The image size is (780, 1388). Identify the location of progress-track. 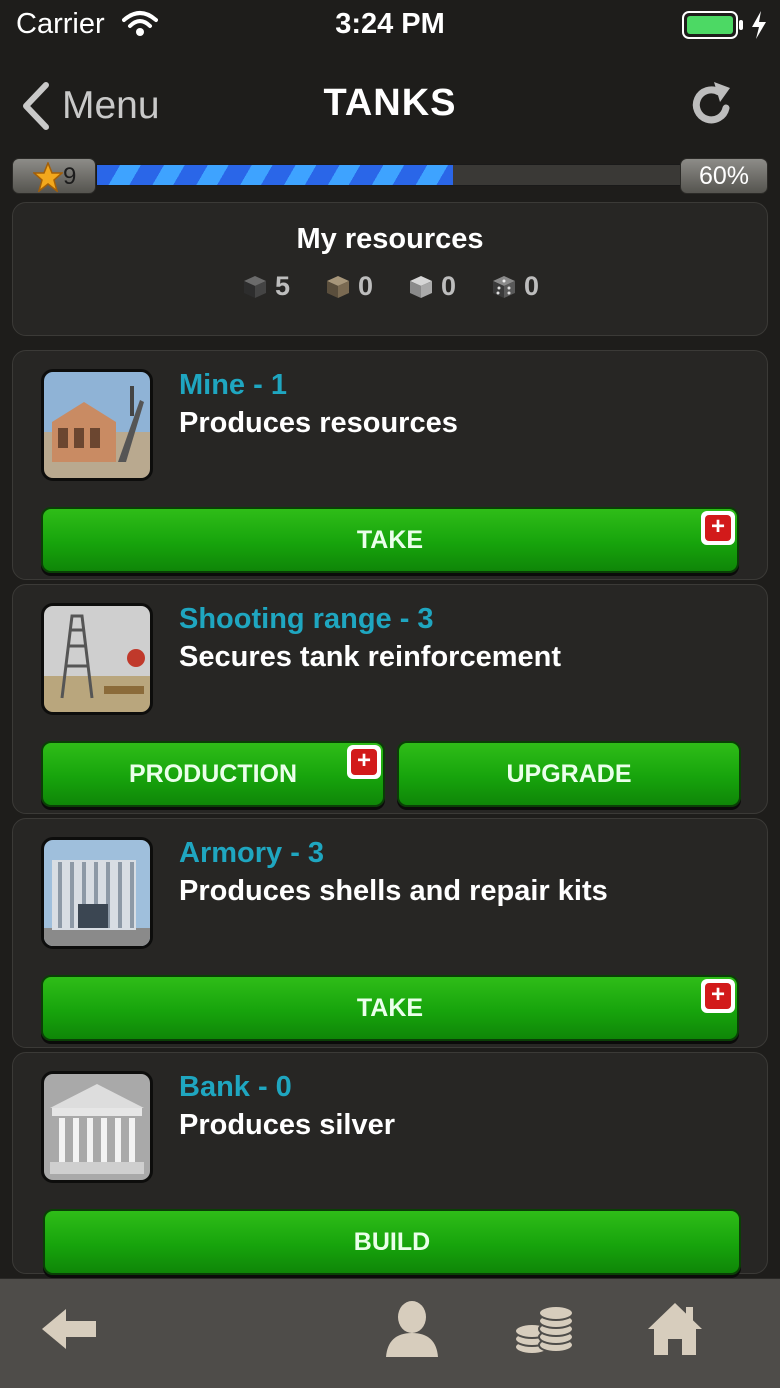
(394, 175).